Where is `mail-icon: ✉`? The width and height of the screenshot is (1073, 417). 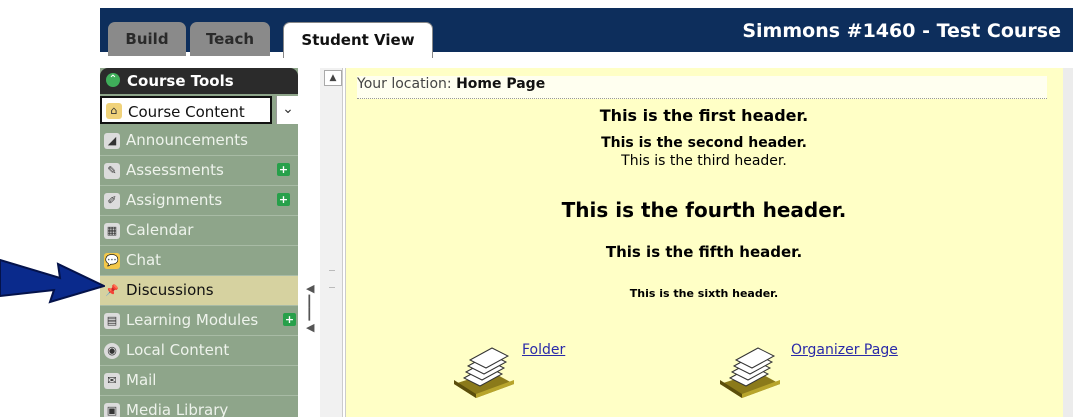
mail-icon: ✉ is located at coordinates (112, 381).